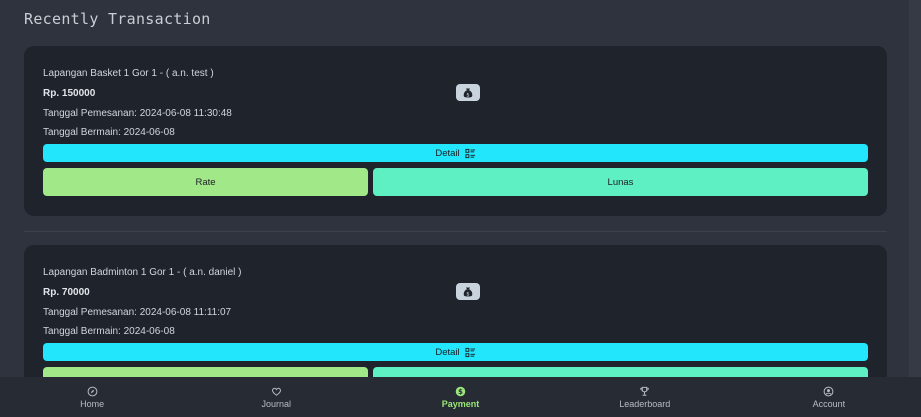 Image resolution: width=921 pixels, height=417 pixels. I want to click on booking-date-text: Tanggal Pemesanan: 2024-06-08 11:11:07, so click(137, 312).